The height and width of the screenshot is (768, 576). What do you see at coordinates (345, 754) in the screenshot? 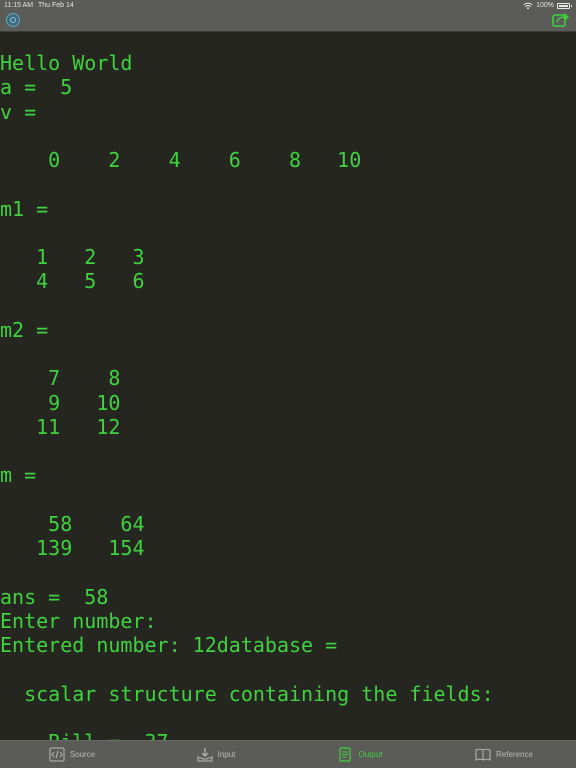
I see `output-document-icon` at bounding box center [345, 754].